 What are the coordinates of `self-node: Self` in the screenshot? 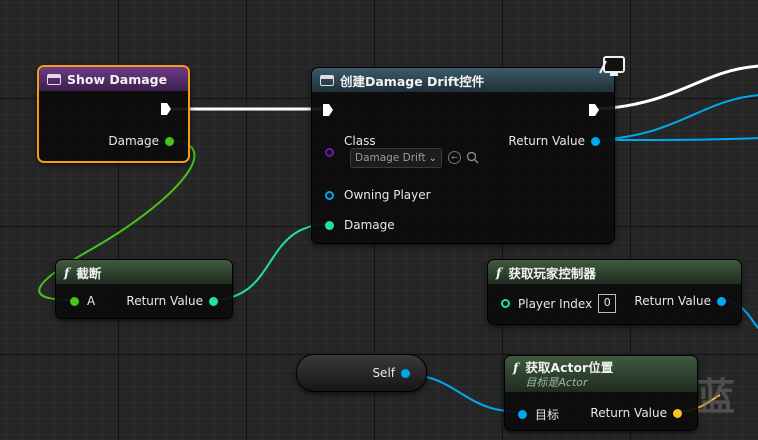 It's located at (361, 373).